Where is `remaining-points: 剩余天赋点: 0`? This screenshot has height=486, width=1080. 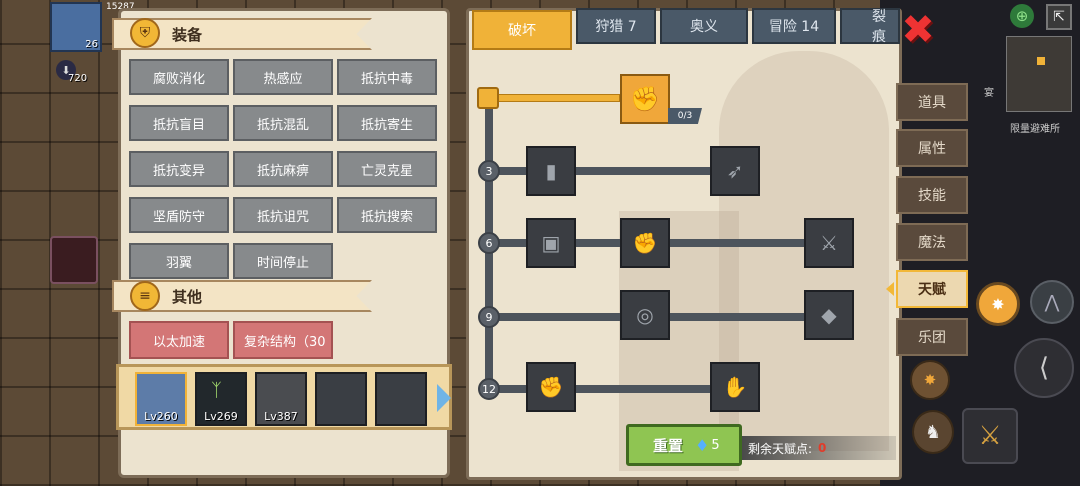 remaining-points: 剩余天赋点: 0 is located at coordinates (819, 448).